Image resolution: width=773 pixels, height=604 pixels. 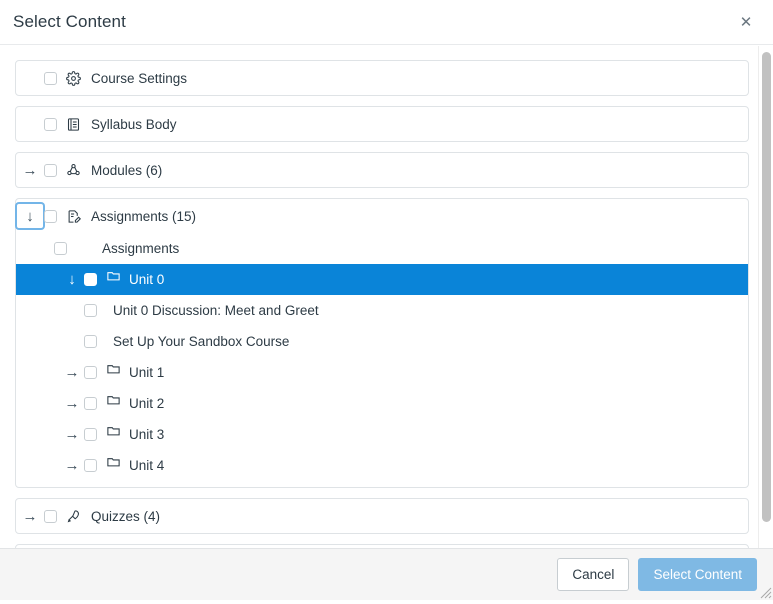 I want to click on tree-item-label: Unit 4, so click(x=147, y=465).